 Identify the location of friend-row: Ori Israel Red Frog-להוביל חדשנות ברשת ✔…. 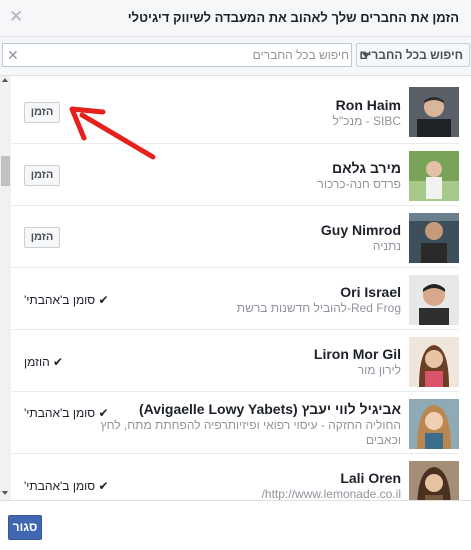
(235, 299).